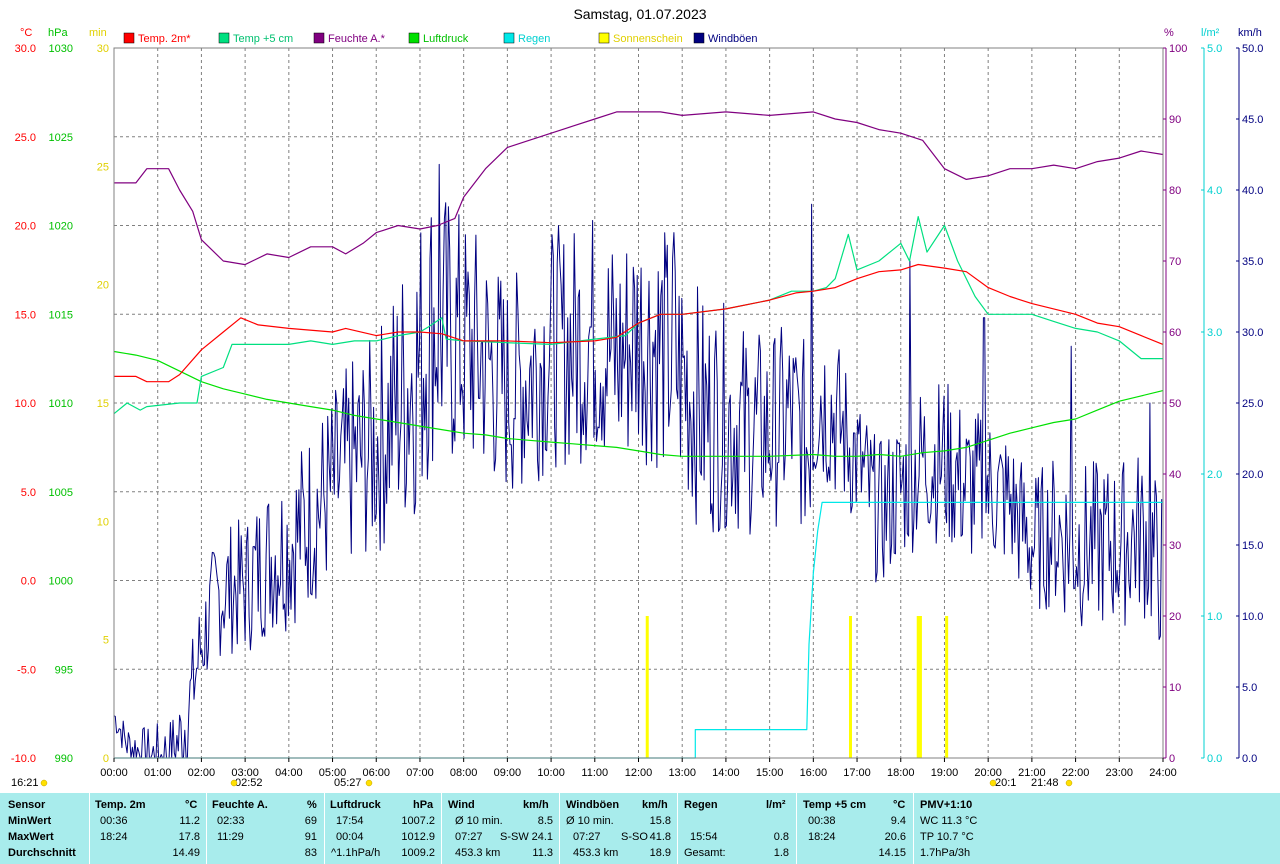 This screenshot has width=1280, height=864. Describe the element at coordinates (1250, 33) in the screenshot. I see `unit-kmh: km/h` at that location.